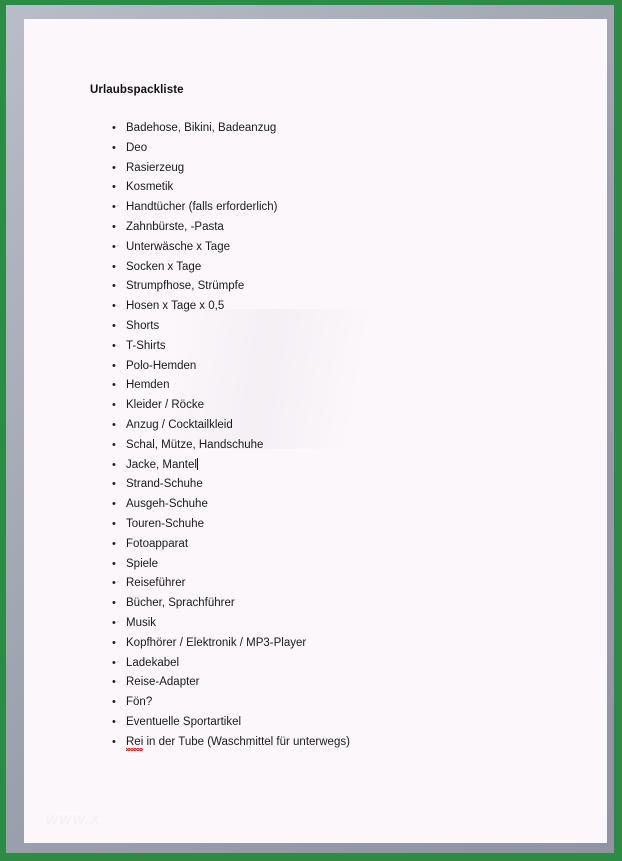 This screenshot has height=861, width=622. I want to click on list-item-label: Ladekabel, so click(153, 662).